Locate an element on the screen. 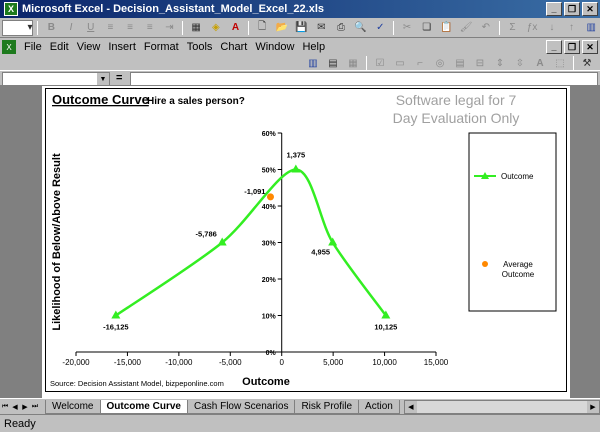 The height and width of the screenshot is (432, 600). font-dropdown: ▾ is located at coordinates (18, 27).